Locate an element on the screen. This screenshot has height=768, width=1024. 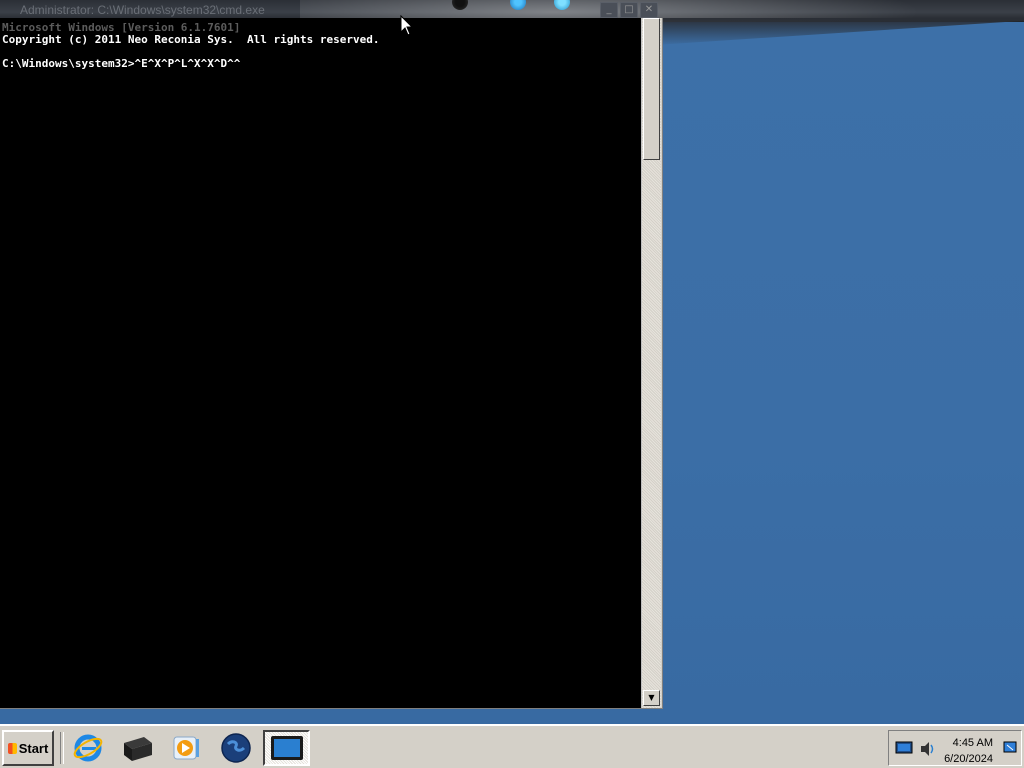
network-globe-icon is located at coordinates (236, 748).